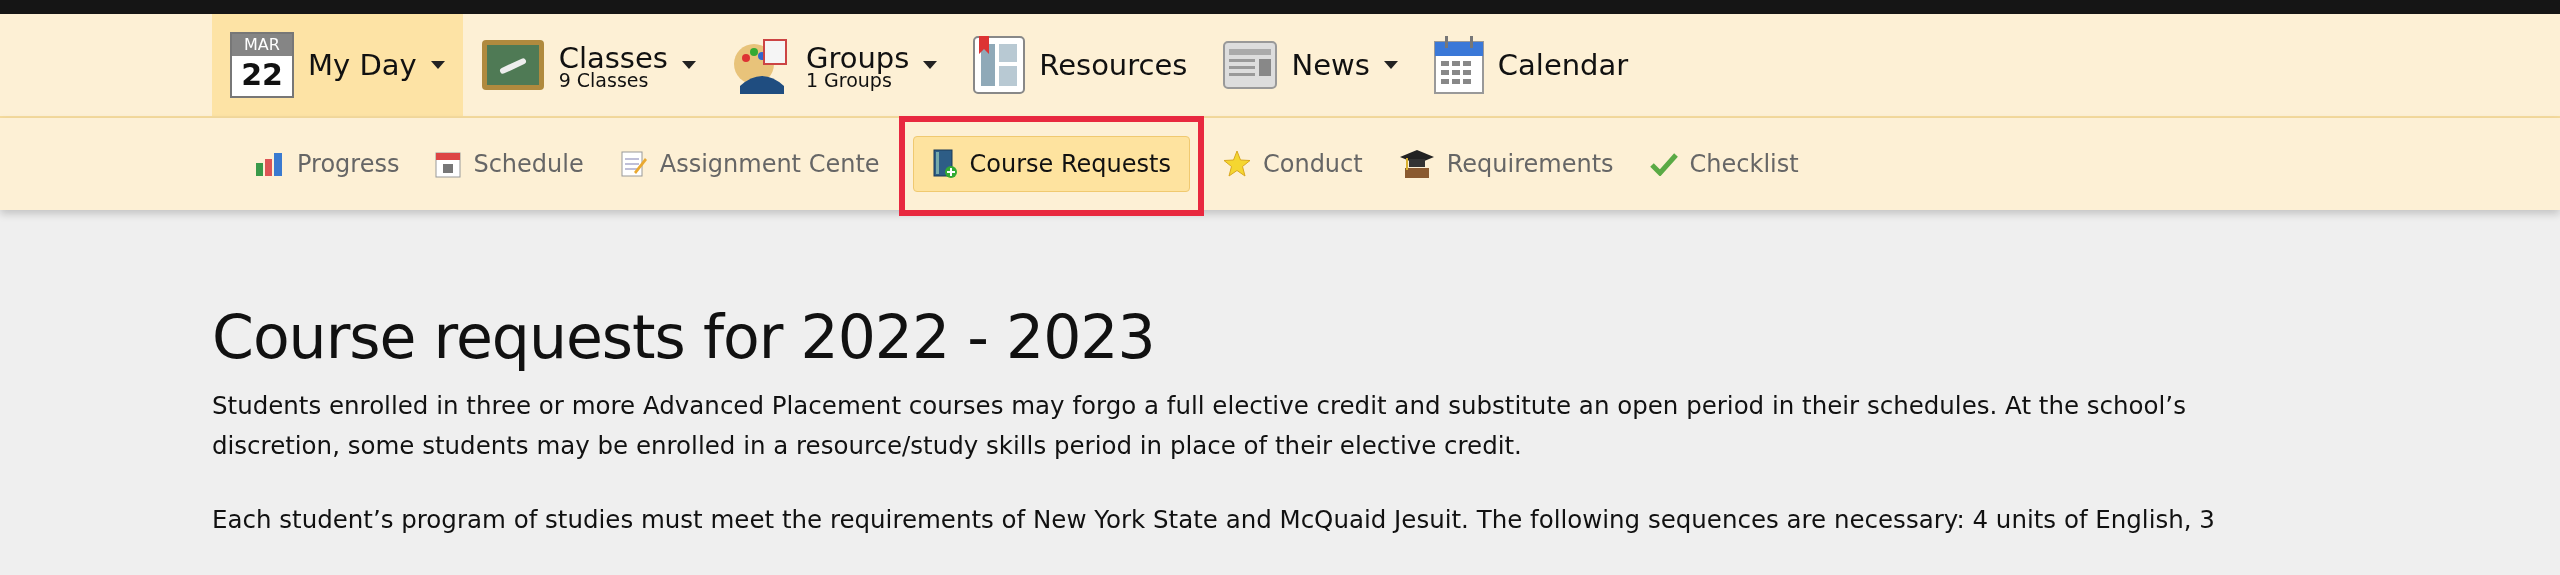 This screenshot has width=2560, height=575. What do you see at coordinates (1330, 65) in the screenshot?
I see `tab-label: News` at bounding box center [1330, 65].